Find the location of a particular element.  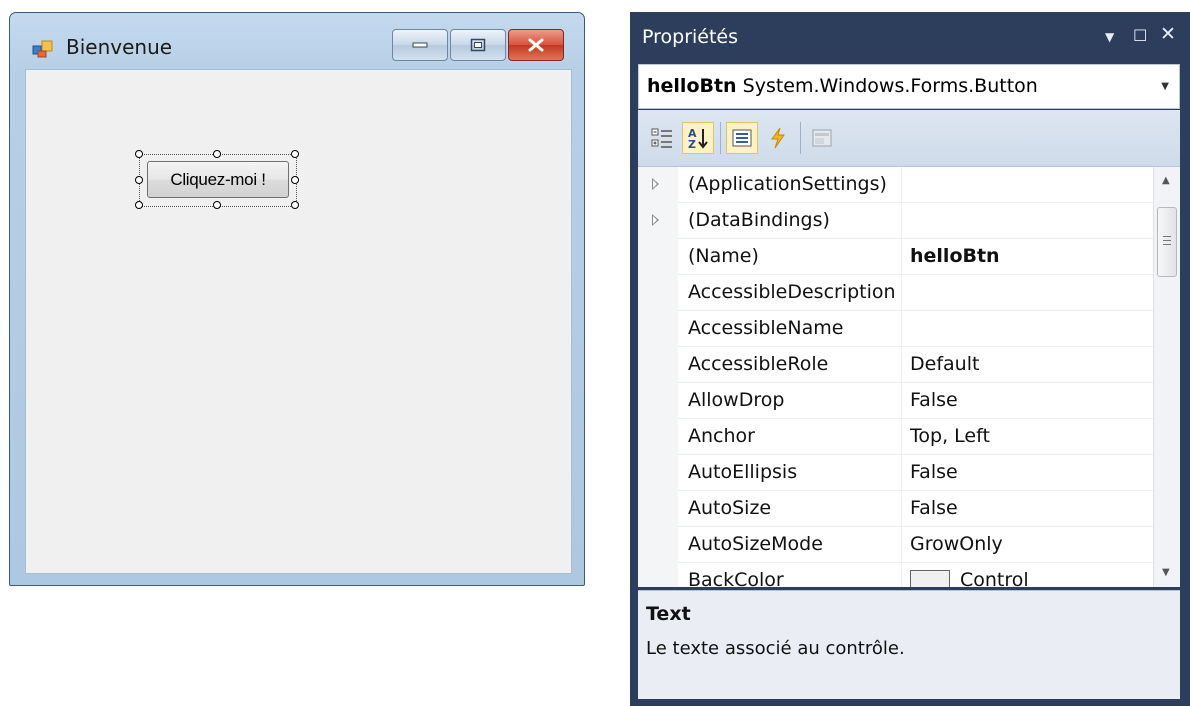

property-row: AutoEllipsis False is located at coordinates (895, 473).